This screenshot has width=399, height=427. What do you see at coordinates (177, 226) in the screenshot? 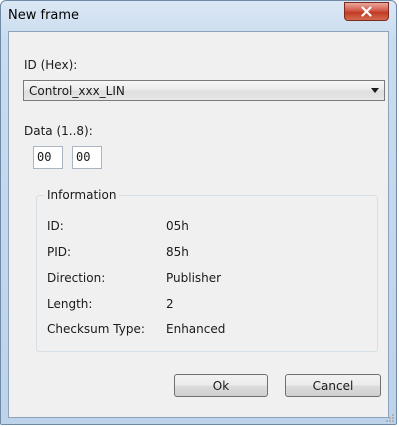
I see `info-value-id: 05h` at bounding box center [177, 226].